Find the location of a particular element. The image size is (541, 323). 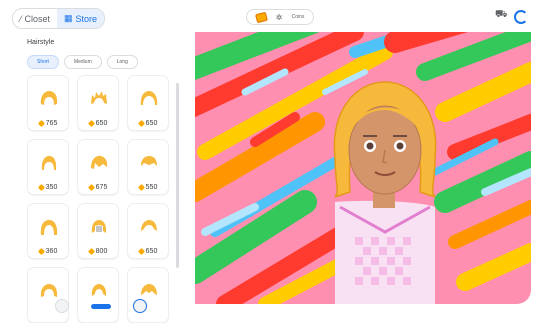

bottom-controls is located at coordinates (101, 306).